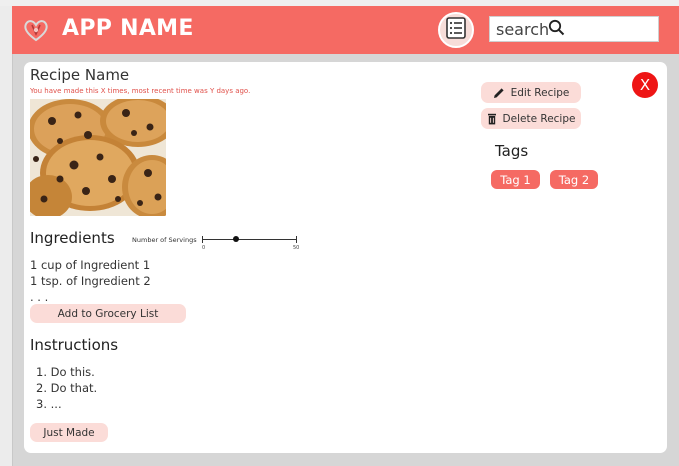  I want to click on slider-knob, so click(235, 239).